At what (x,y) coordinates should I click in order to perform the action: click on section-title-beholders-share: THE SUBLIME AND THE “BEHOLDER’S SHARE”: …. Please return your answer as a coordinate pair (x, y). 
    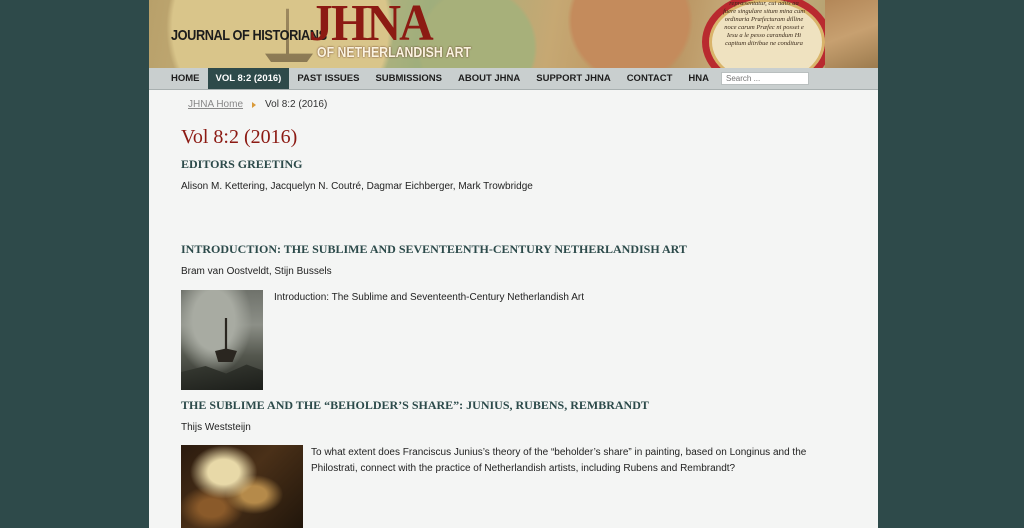
    Looking at the image, I should click on (415, 405).